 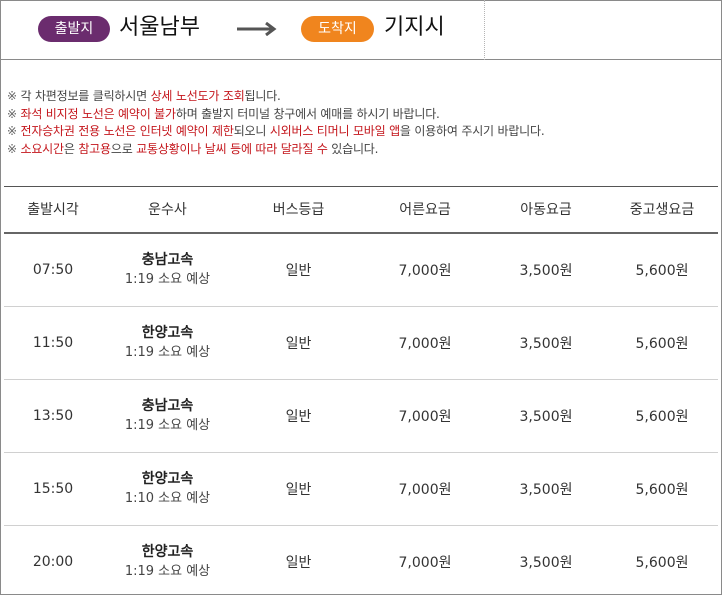 I want to click on departure-badge: 출발지, so click(x=74, y=29).